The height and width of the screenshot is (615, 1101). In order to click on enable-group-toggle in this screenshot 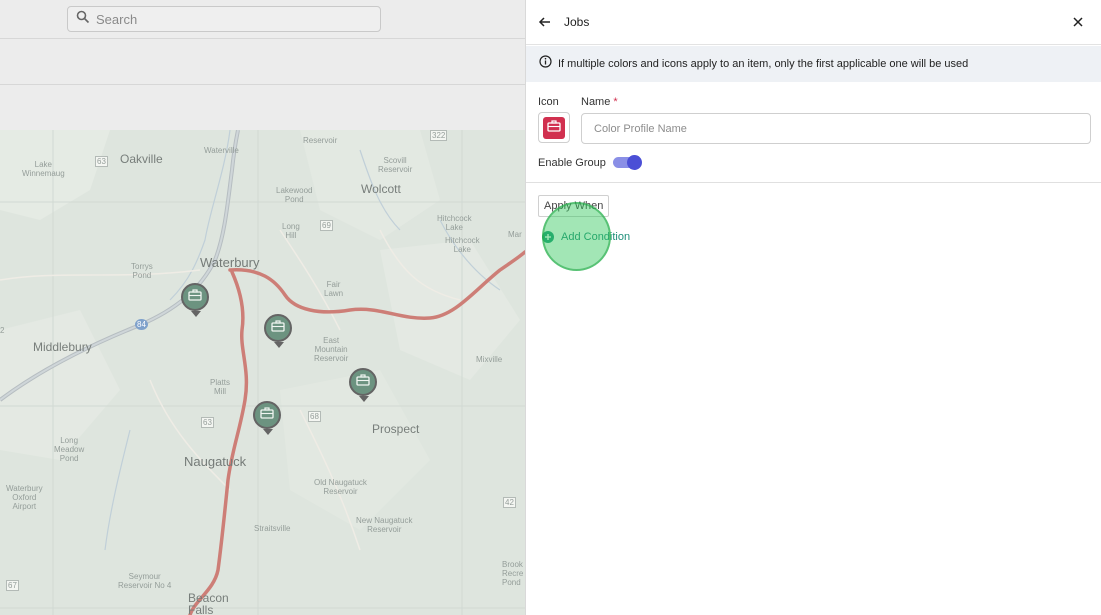, I will do `click(628, 162)`.